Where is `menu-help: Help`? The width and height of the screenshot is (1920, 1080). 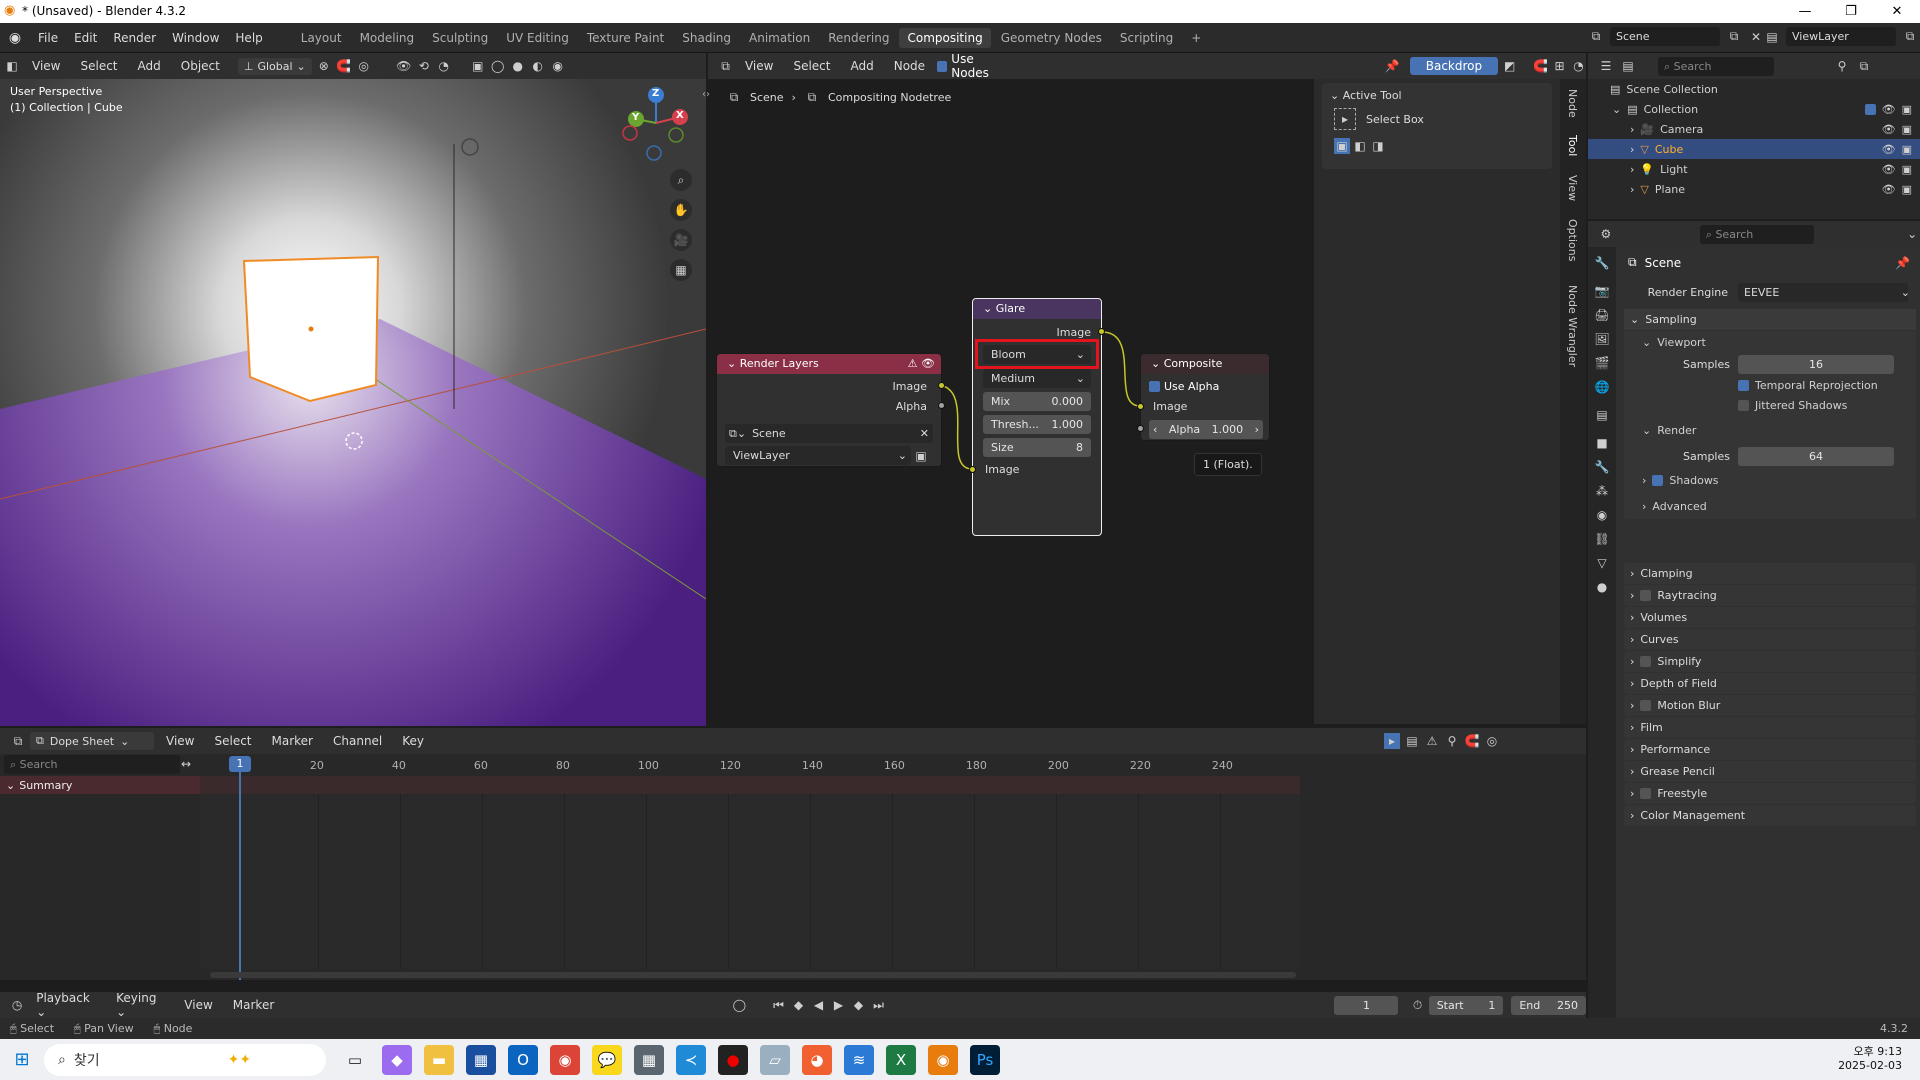
menu-help: Help is located at coordinates (248, 38).